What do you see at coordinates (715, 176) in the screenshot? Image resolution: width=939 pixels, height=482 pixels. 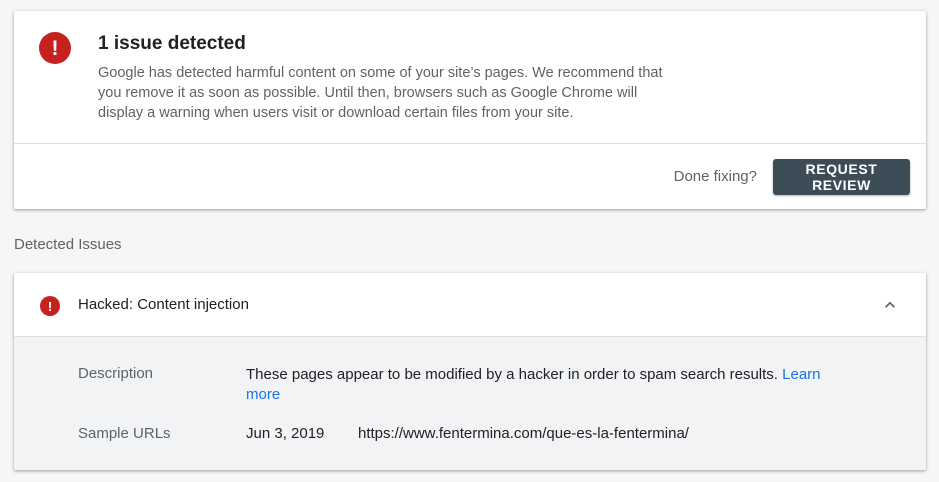 I see `done-fixing-text: Done fixing?` at bounding box center [715, 176].